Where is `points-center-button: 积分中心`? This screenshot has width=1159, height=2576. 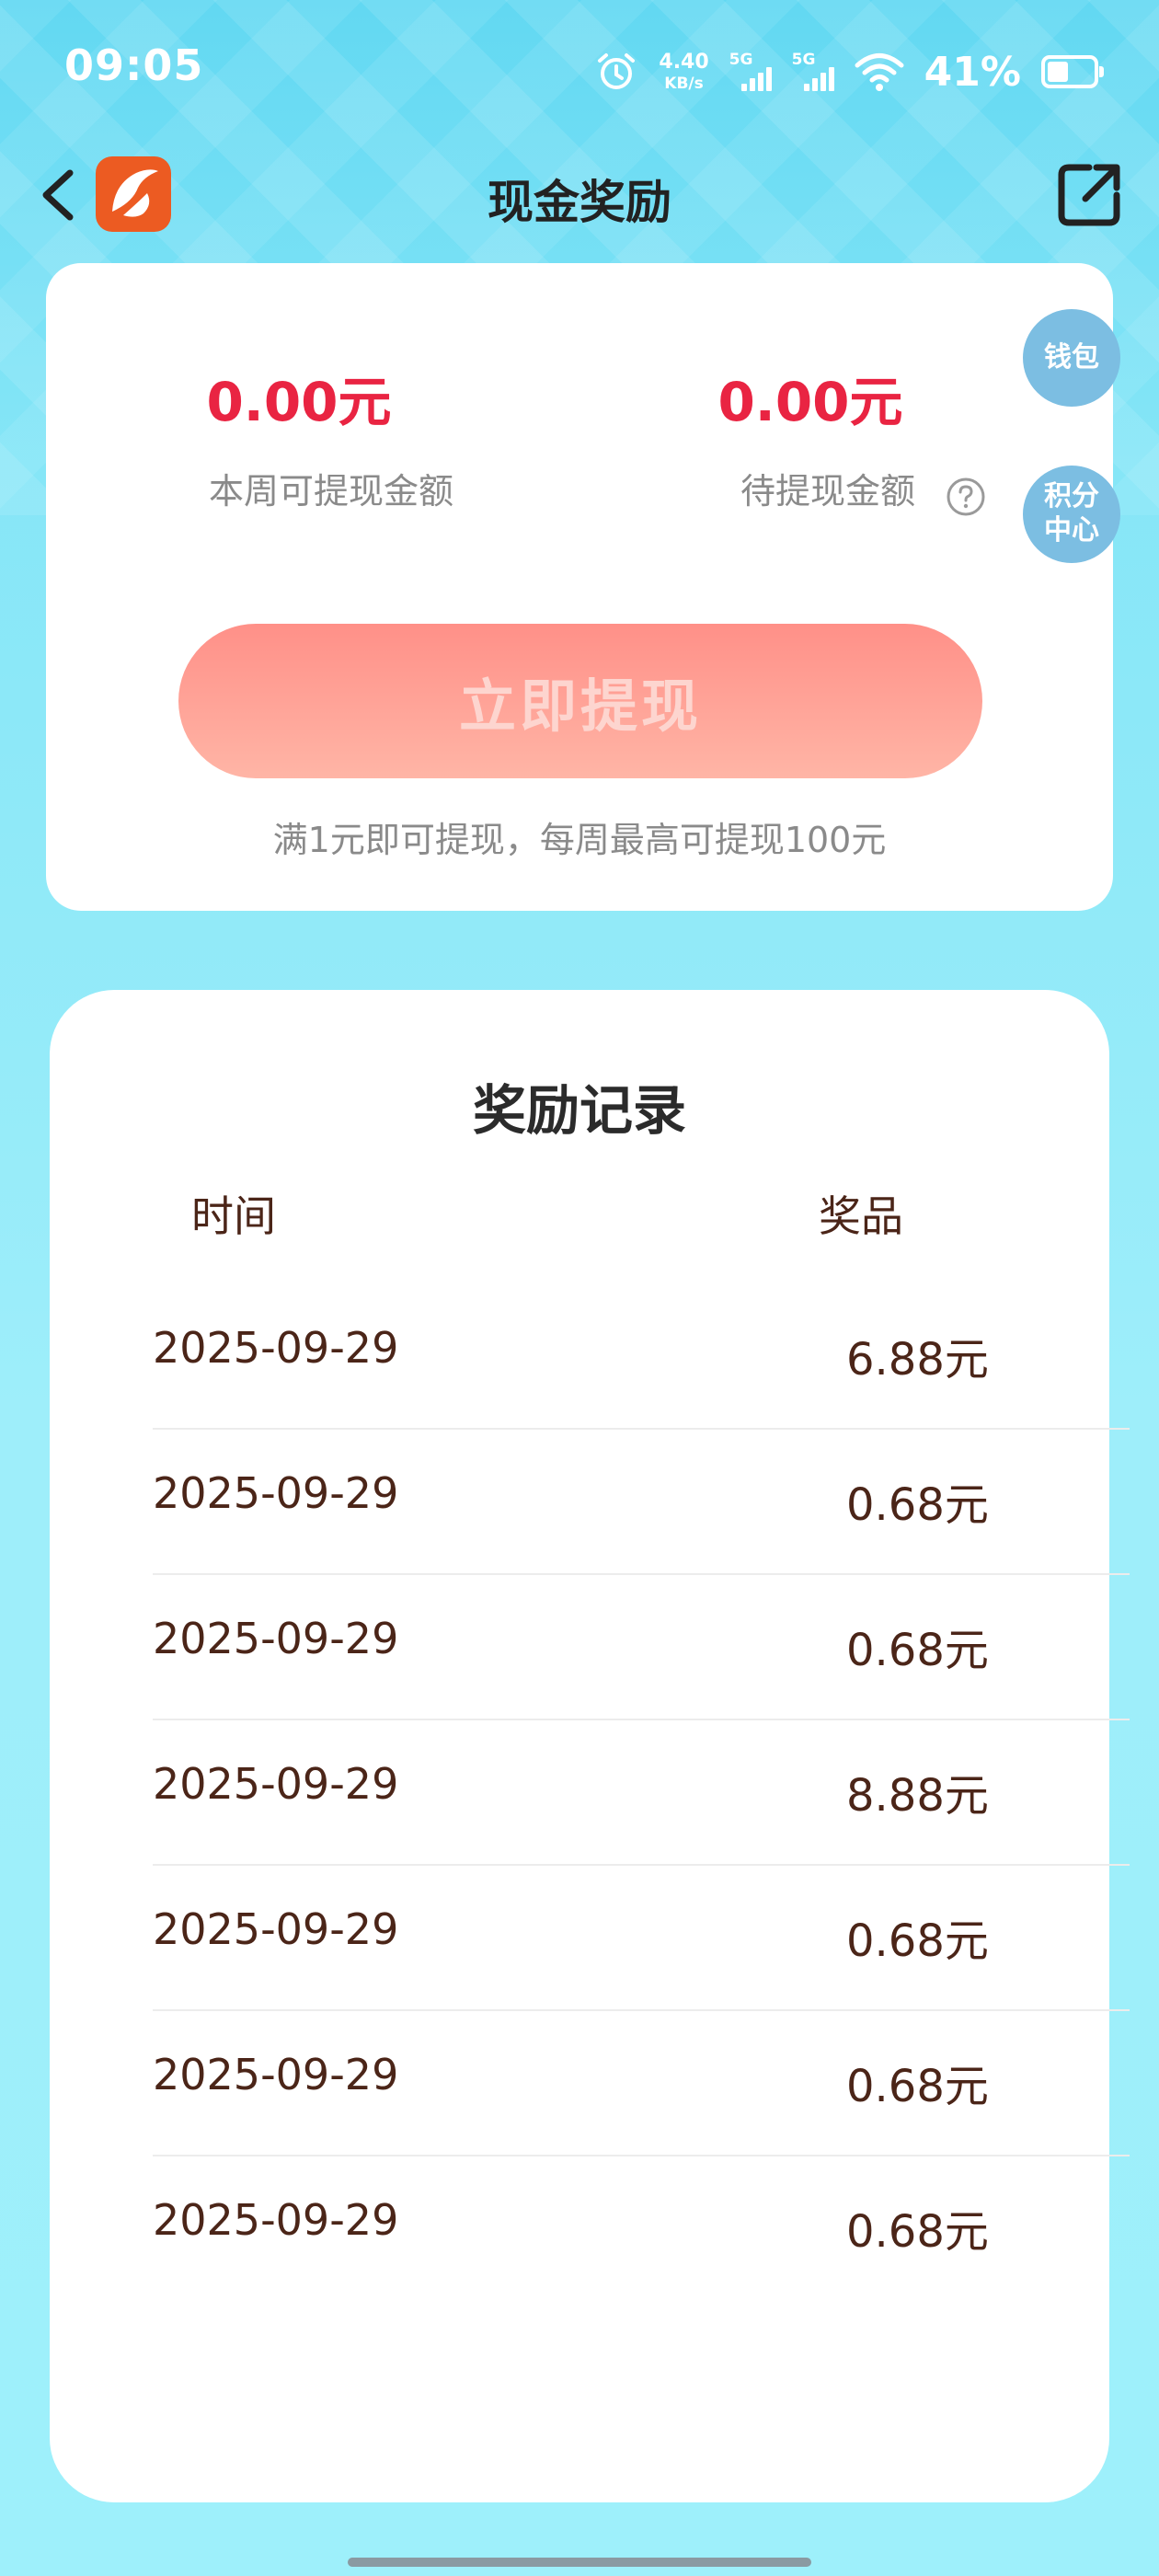
points-center-button: 积分中心 is located at coordinates (1071, 514).